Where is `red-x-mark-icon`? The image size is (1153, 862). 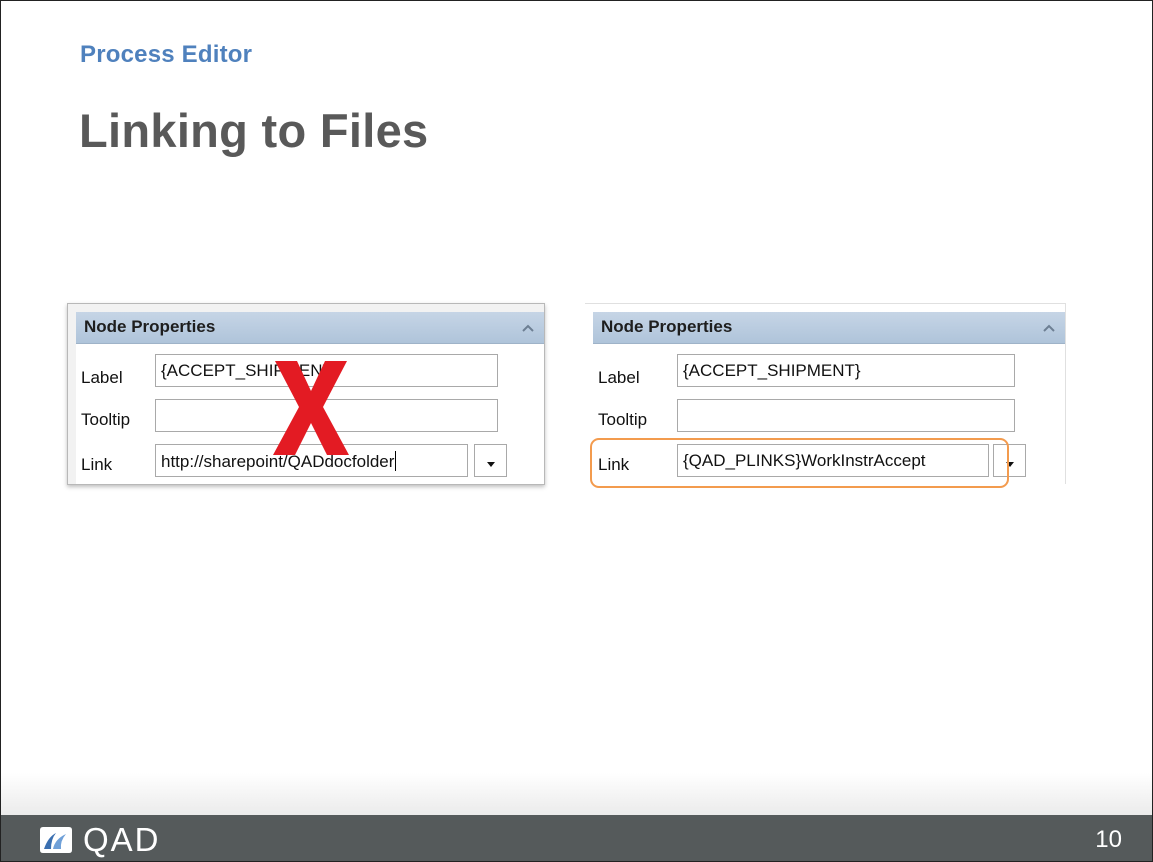 red-x-mark-icon is located at coordinates (311, 408).